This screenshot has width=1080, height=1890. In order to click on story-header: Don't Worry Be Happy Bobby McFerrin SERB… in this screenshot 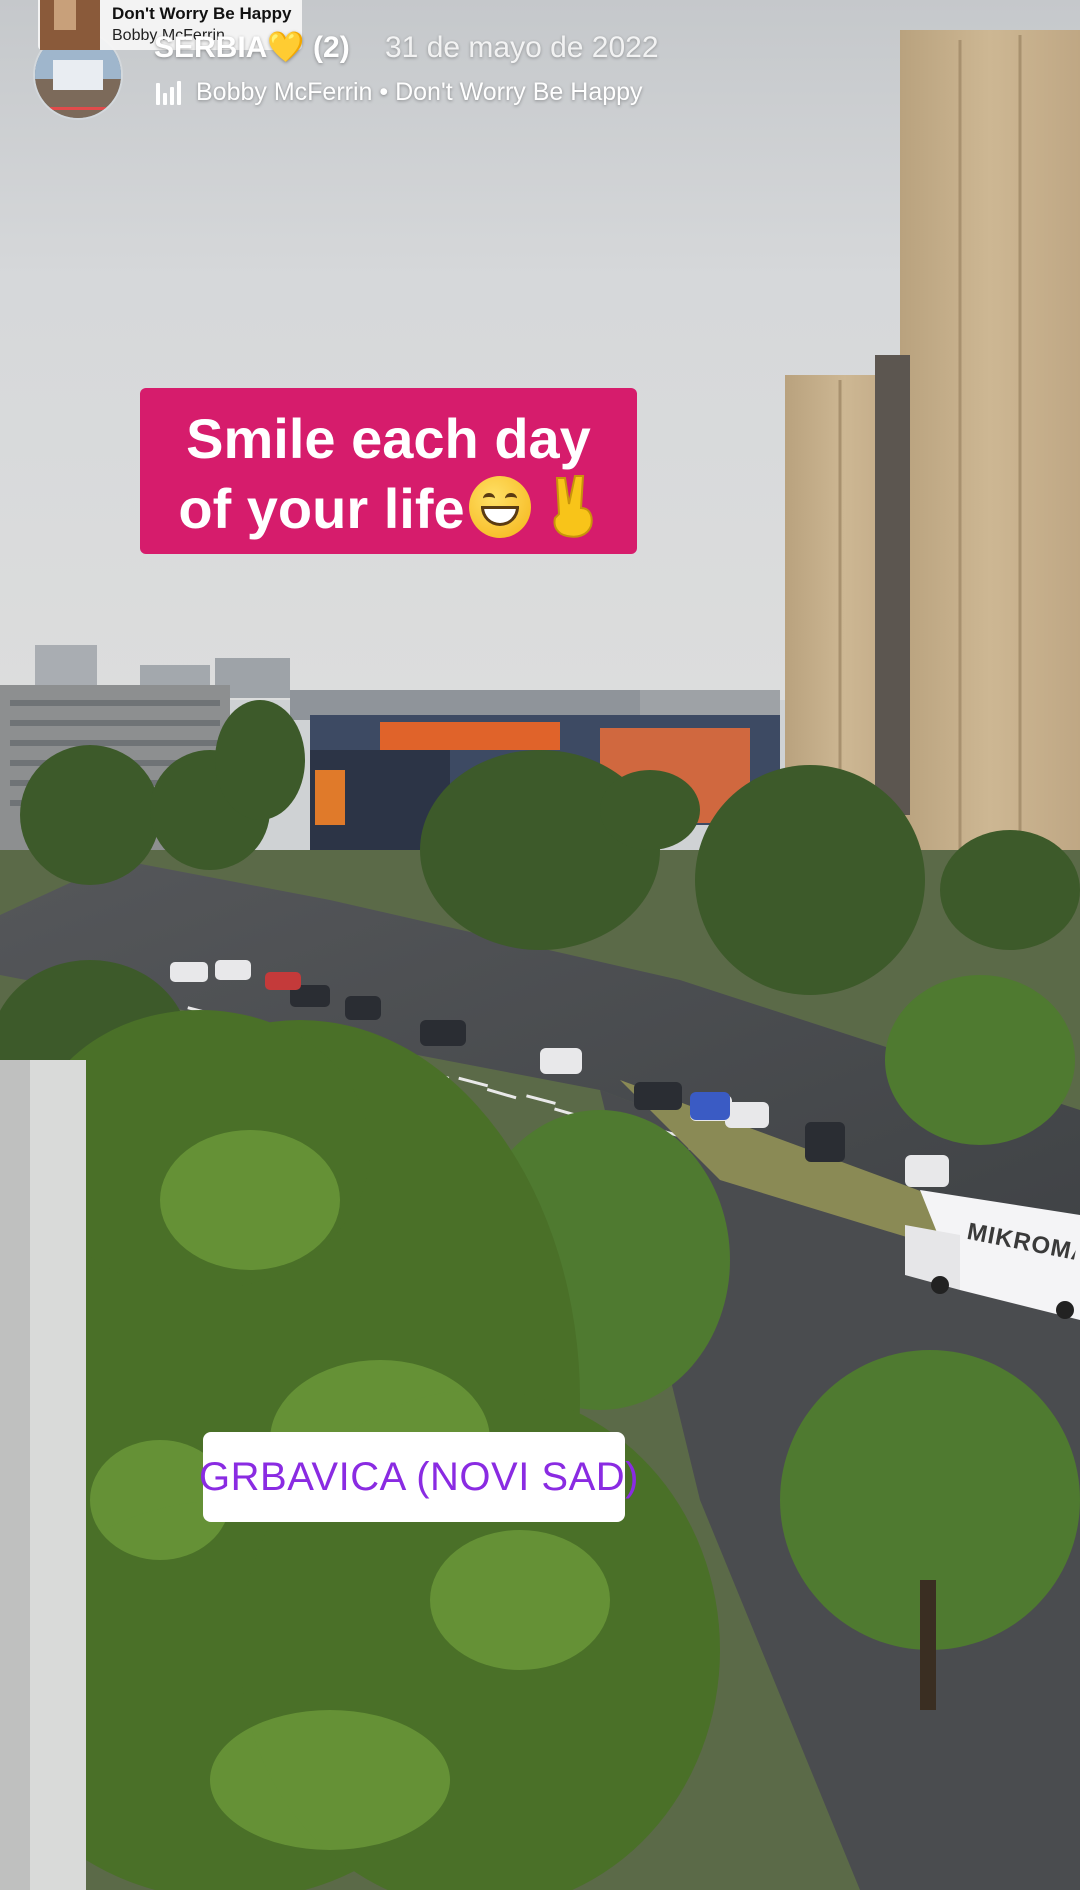, I will do `click(540, 60)`.